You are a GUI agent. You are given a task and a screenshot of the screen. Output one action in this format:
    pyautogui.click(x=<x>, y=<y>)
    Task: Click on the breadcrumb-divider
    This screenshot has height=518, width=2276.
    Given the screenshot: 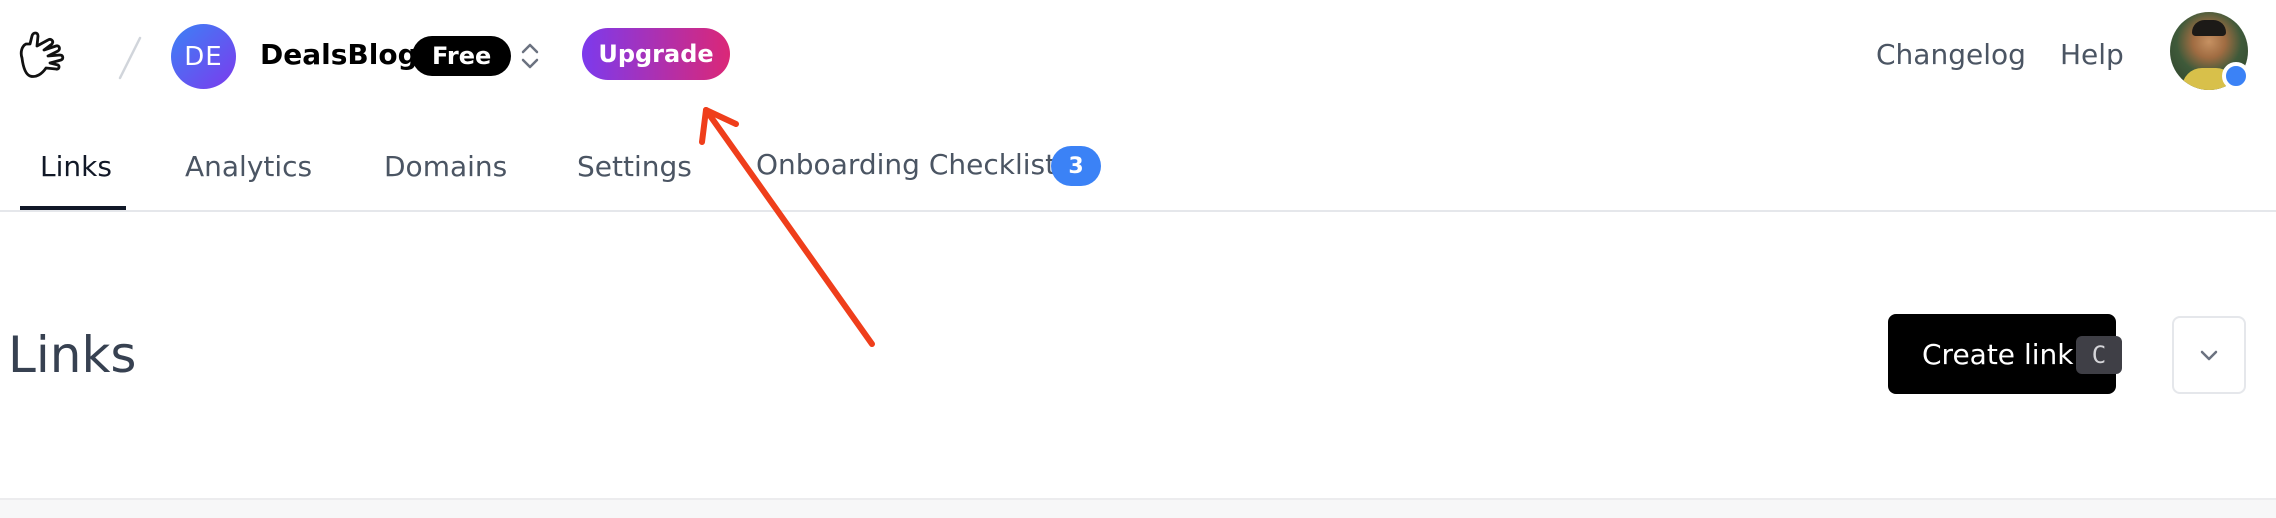 What is the action you would take?
    pyautogui.click(x=130, y=58)
    